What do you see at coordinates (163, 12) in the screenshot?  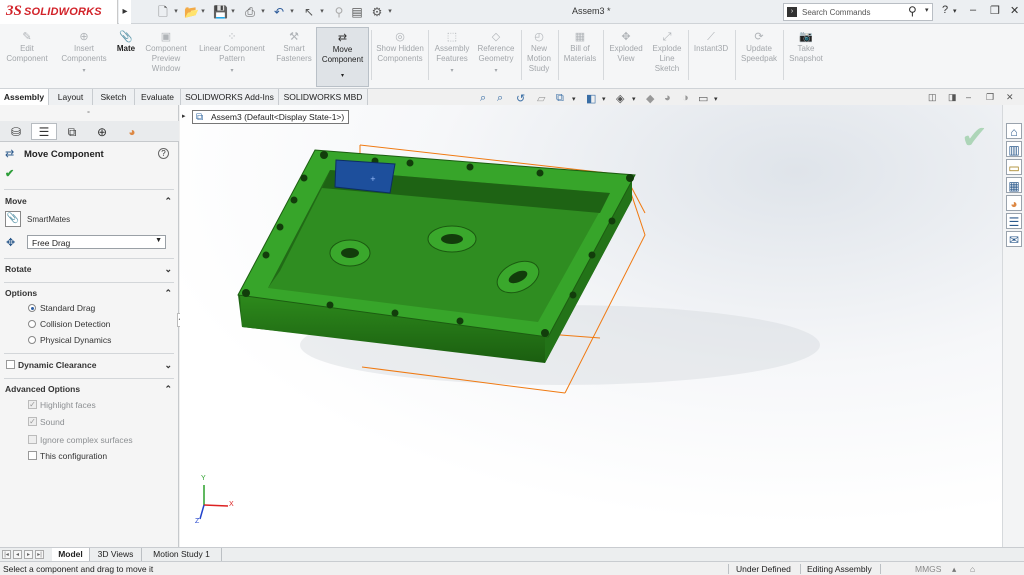 I see `new-icon: 🗋` at bounding box center [163, 12].